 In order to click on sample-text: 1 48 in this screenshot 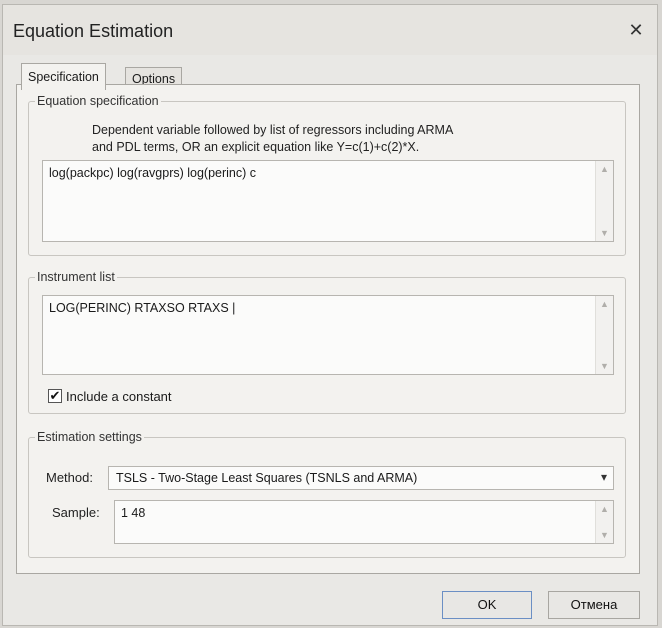, I will do `click(133, 513)`.